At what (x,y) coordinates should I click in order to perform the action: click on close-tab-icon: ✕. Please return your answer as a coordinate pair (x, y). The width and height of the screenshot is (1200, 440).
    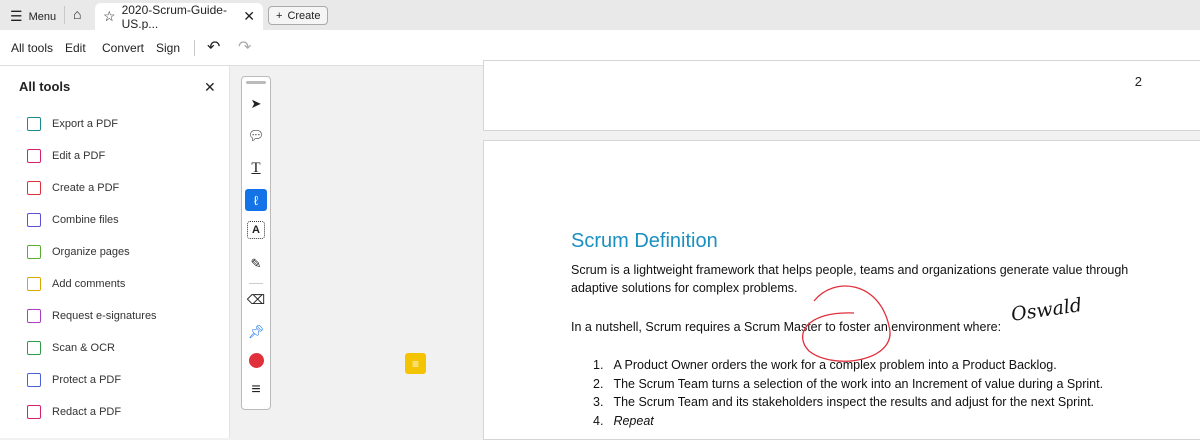
    Looking at the image, I should click on (249, 16).